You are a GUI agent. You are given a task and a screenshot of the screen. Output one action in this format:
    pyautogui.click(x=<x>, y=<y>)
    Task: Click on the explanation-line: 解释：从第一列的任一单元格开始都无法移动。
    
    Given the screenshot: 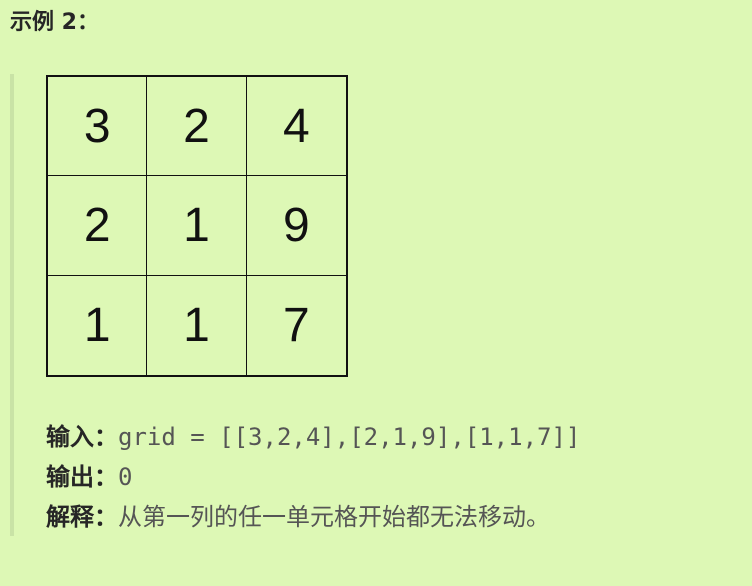 What is the action you would take?
    pyautogui.click(x=298, y=517)
    